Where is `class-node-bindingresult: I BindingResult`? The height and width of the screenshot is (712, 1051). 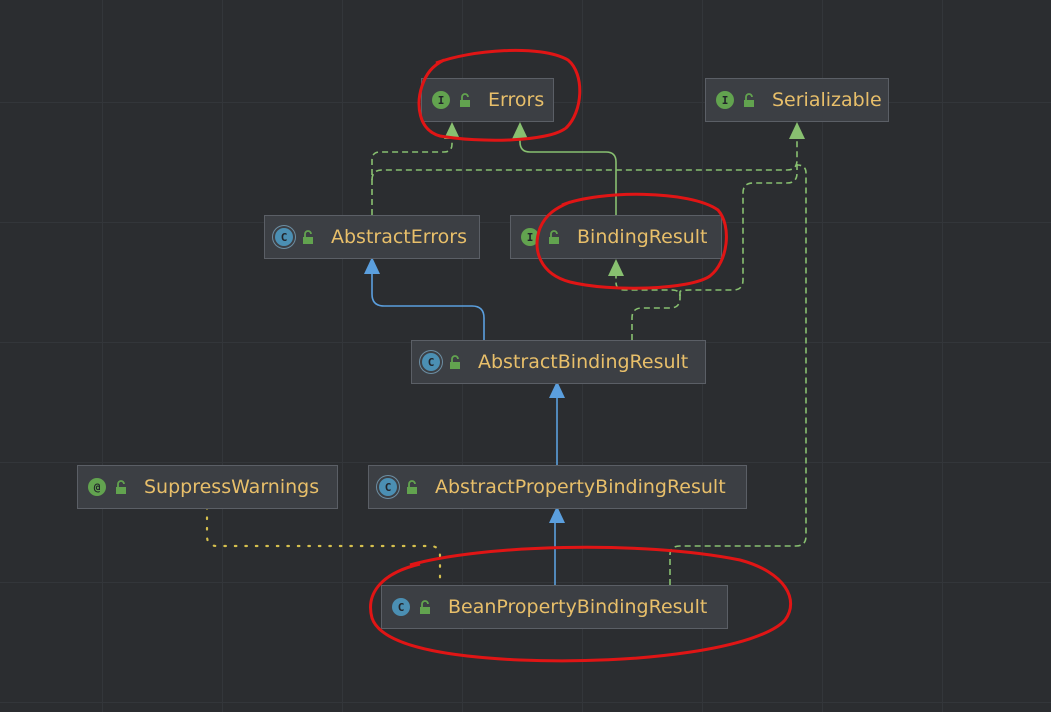 class-node-bindingresult: I BindingResult is located at coordinates (616, 237).